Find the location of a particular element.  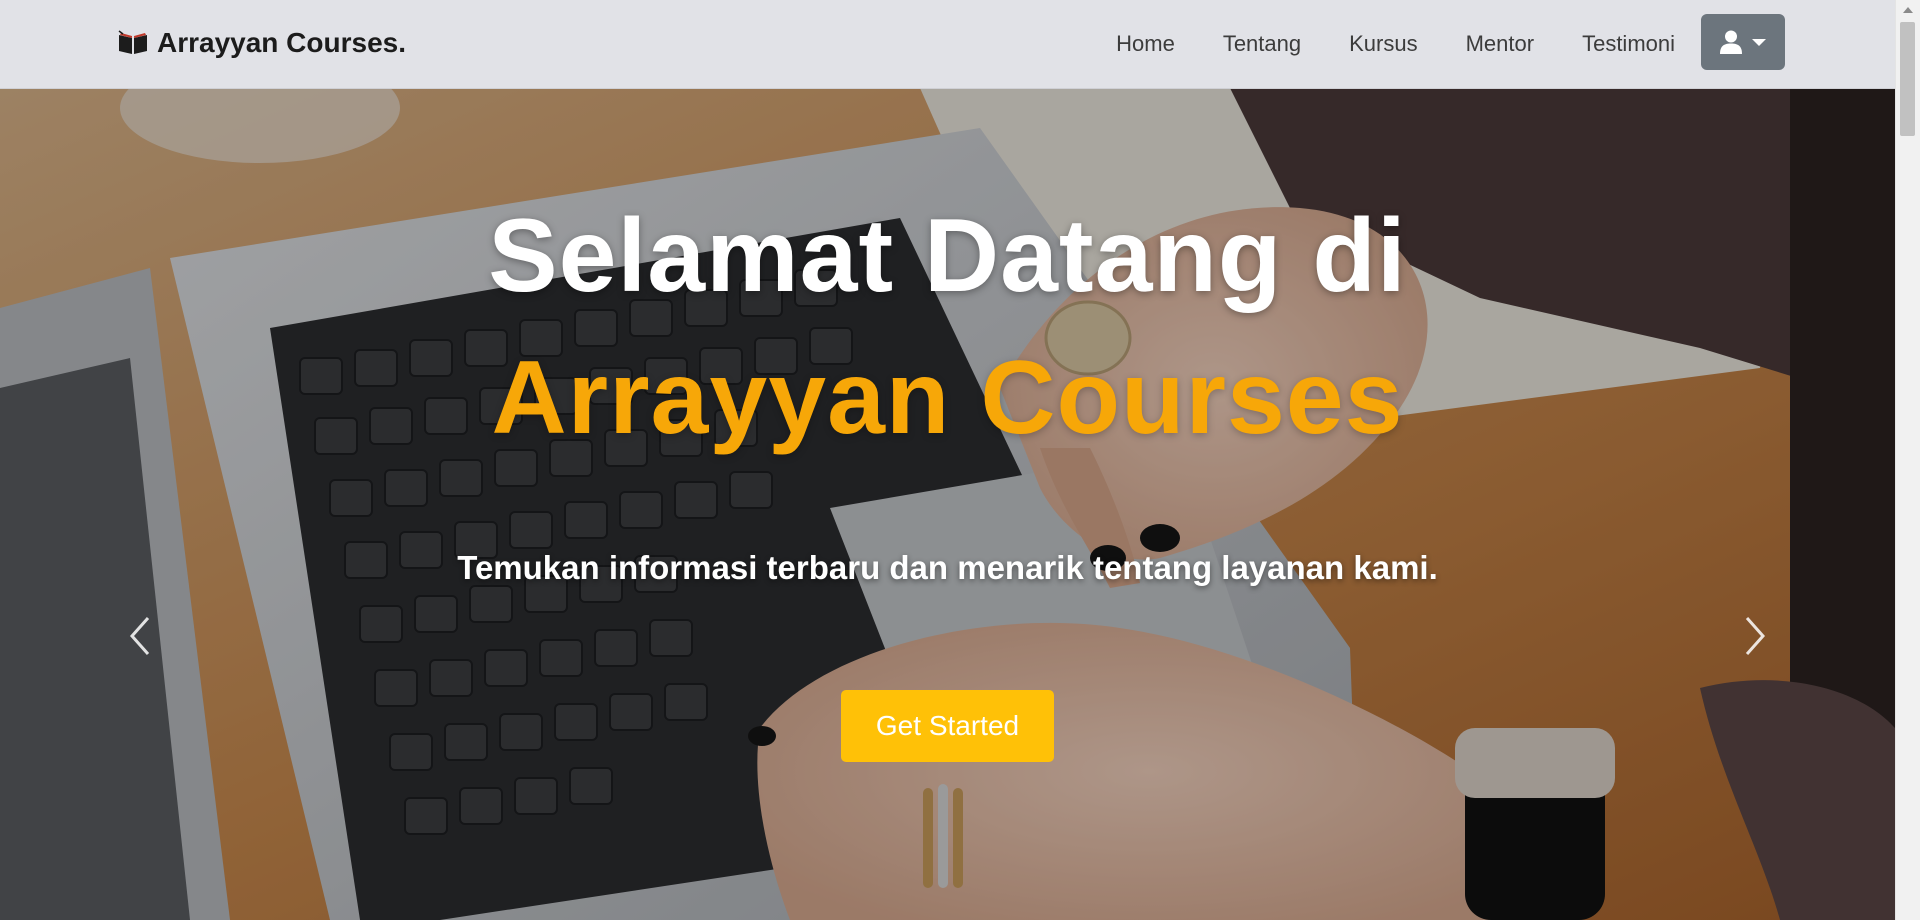

hero-title: Selamat Datang di is located at coordinates (947, 256).